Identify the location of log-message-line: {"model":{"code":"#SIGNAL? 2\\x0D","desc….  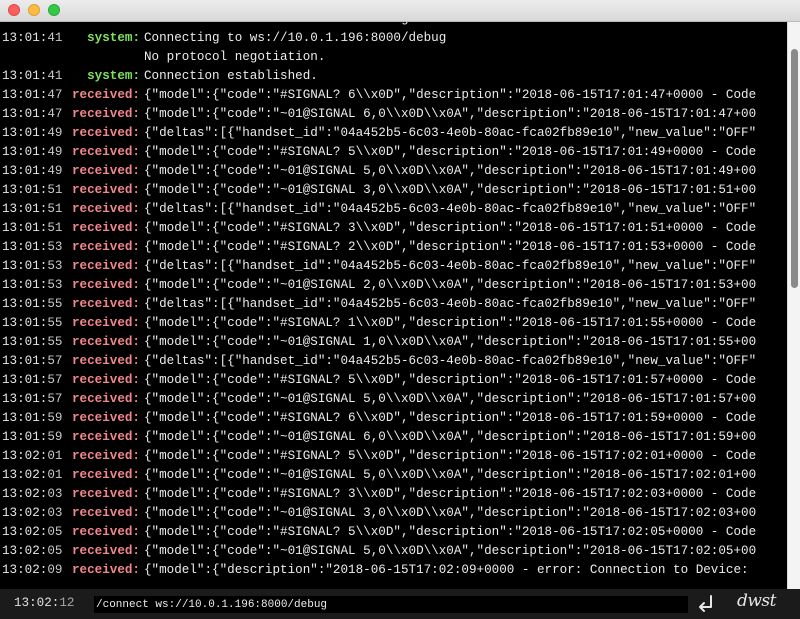
(450, 247).